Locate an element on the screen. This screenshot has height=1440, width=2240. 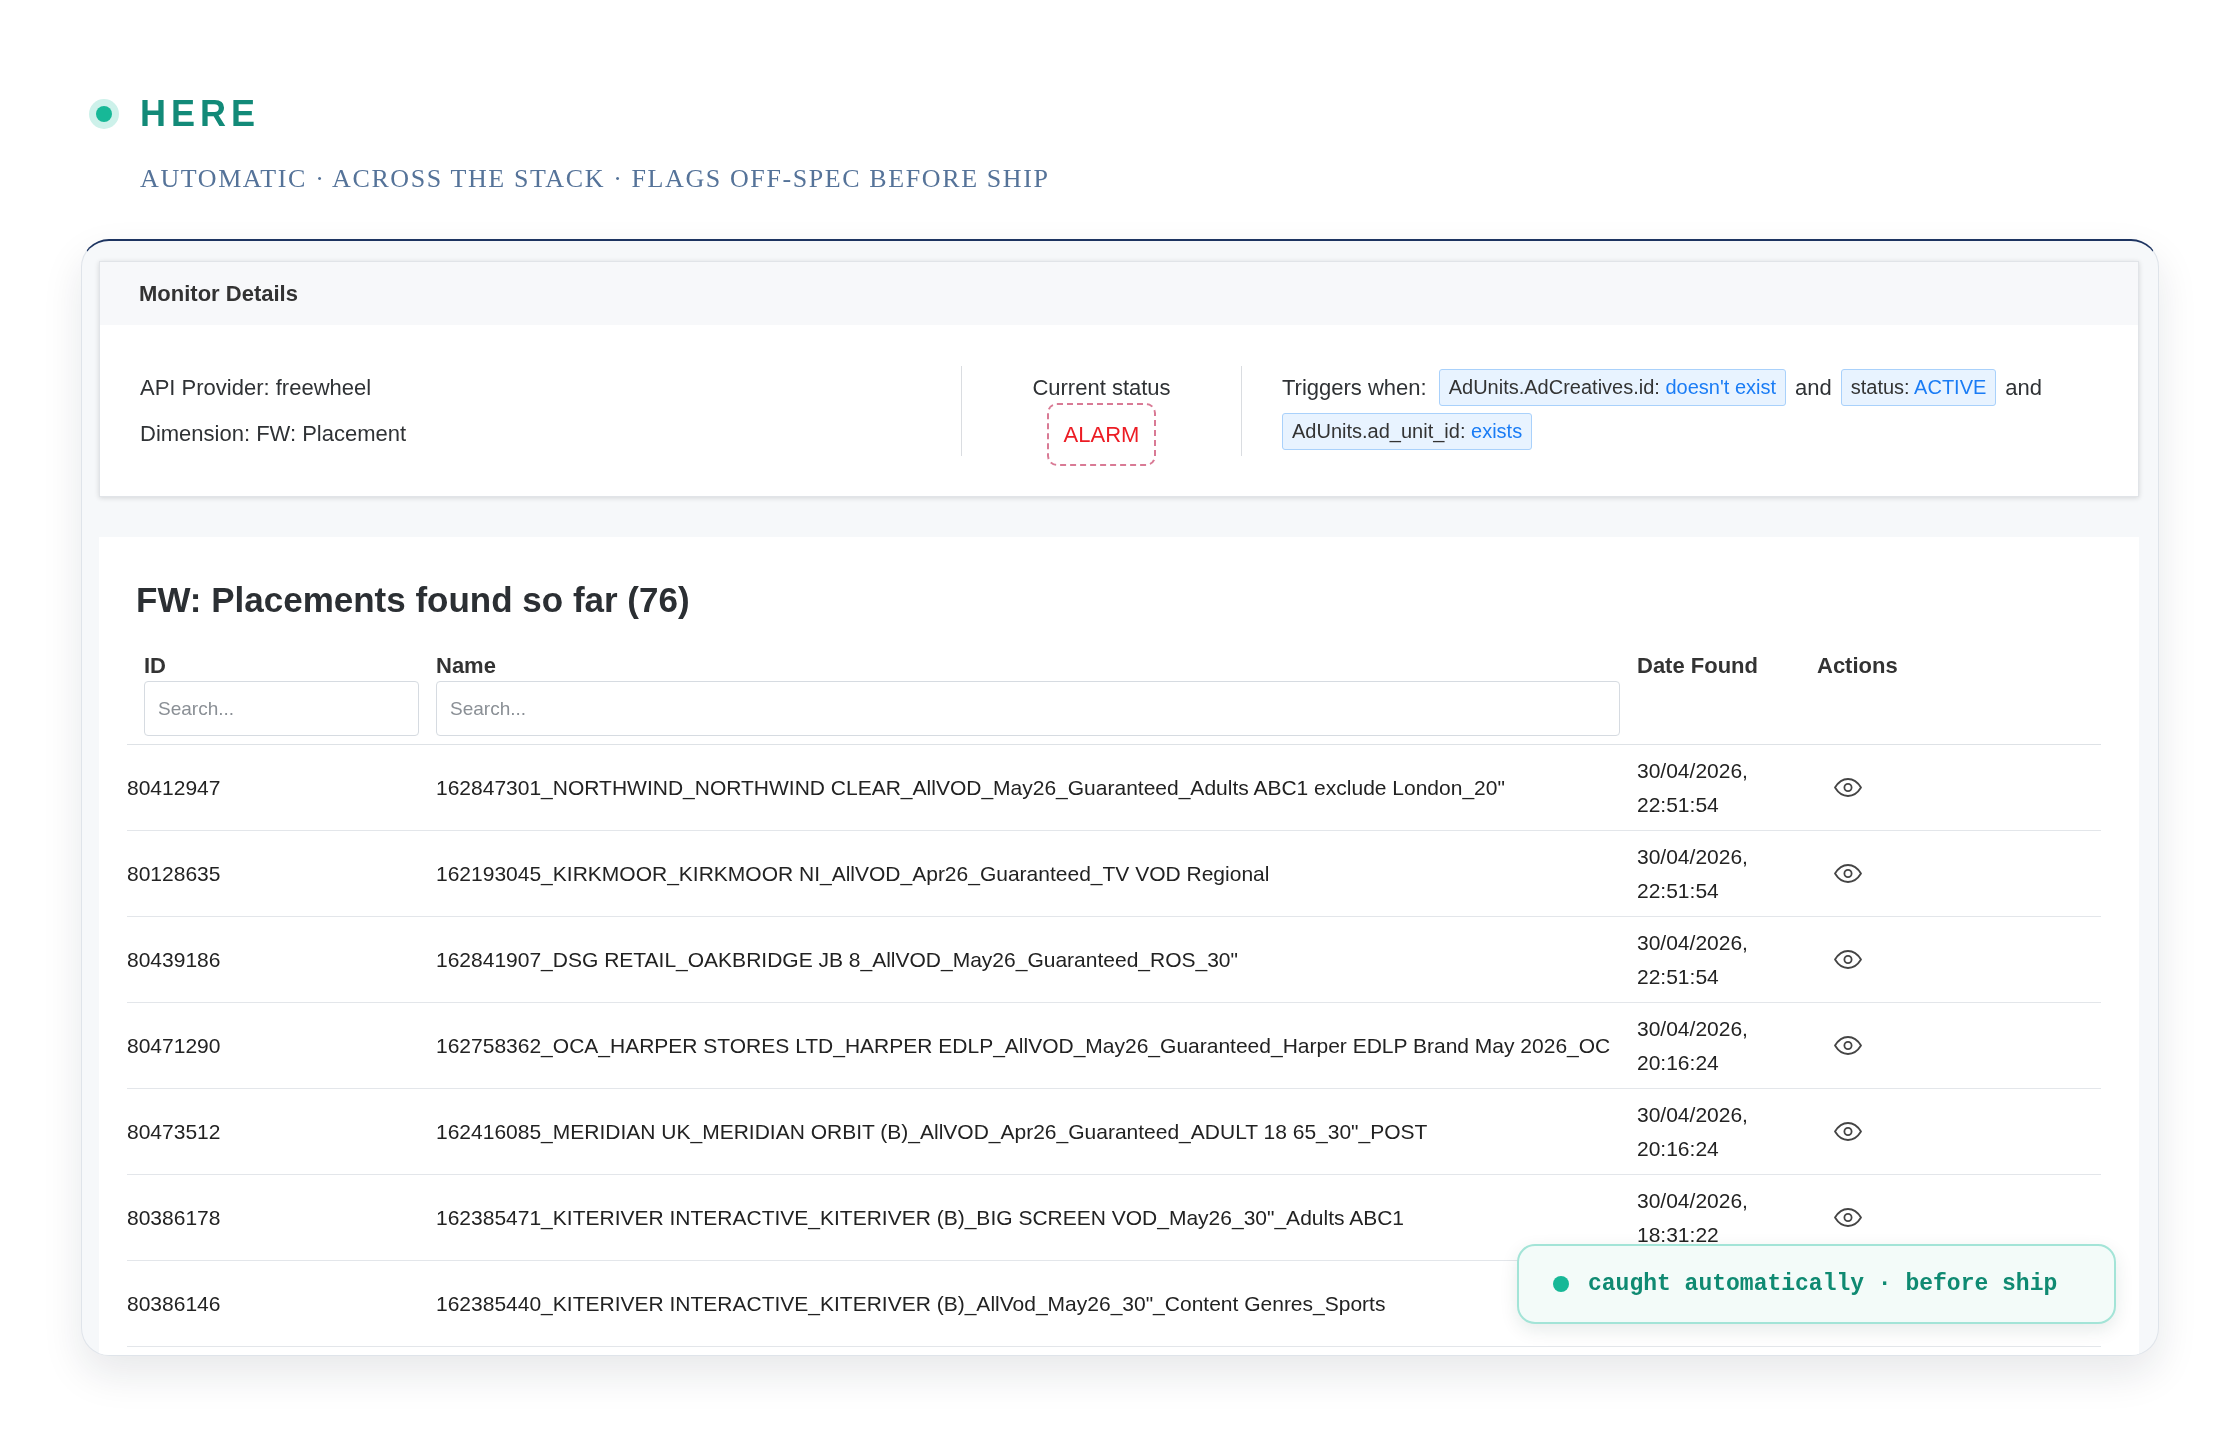
placement-name: 162385440_KITERIVER INTERACTIVE_KITERIVER (B)_AllVod_May26_30"_Content Genres_Sports is located at coordinates (911, 1303).